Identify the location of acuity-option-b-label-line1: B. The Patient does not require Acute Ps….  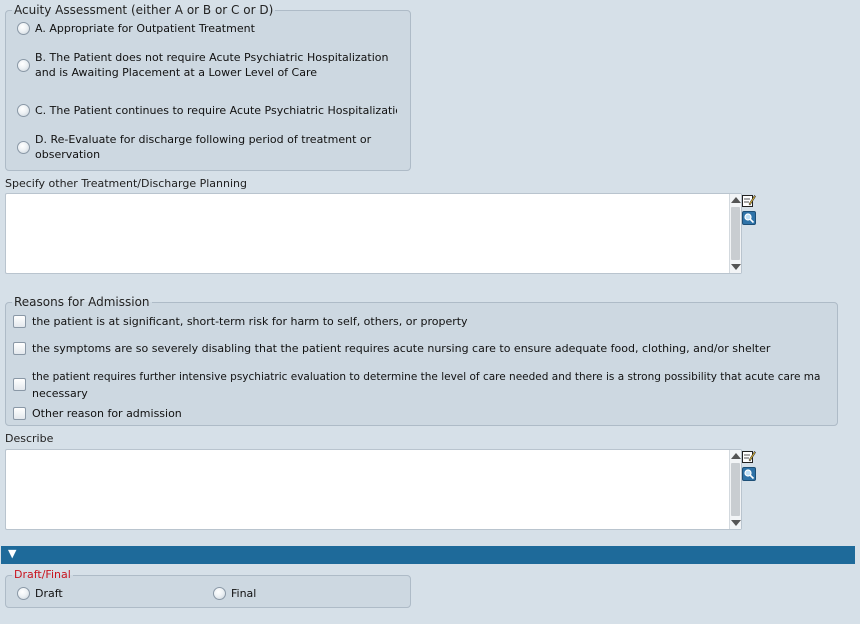
(212, 57).